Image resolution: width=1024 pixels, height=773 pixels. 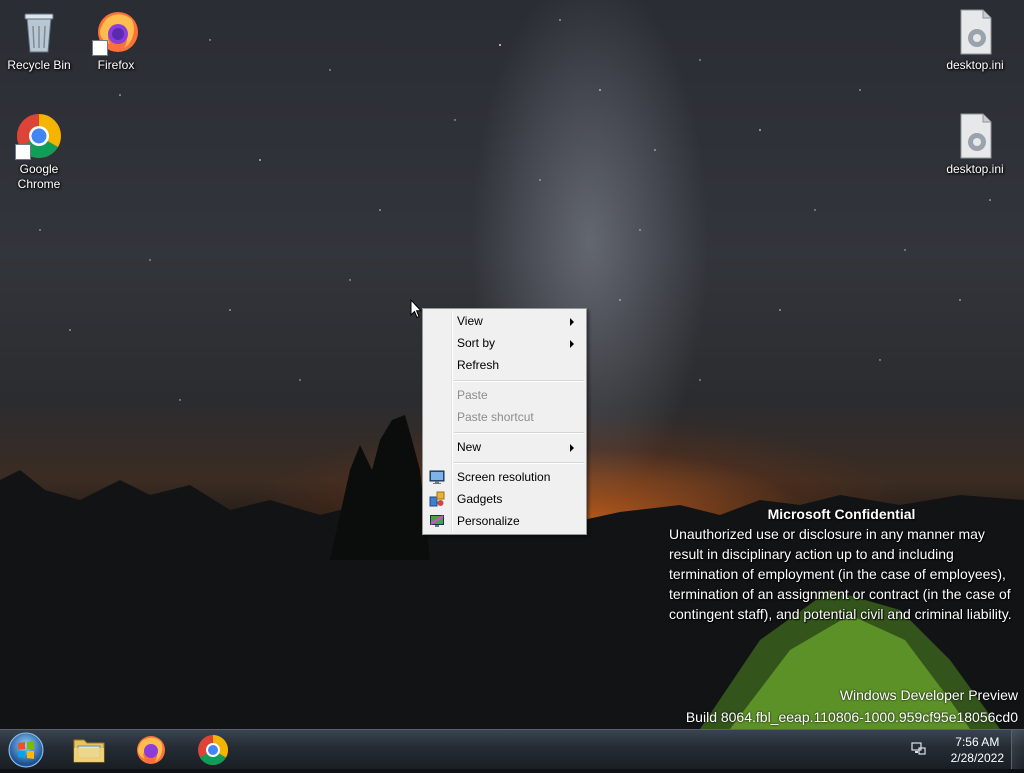 What do you see at coordinates (495, 417) in the screenshot?
I see `menu-item-label: Paste shortcut` at bounding box center [495, 417].